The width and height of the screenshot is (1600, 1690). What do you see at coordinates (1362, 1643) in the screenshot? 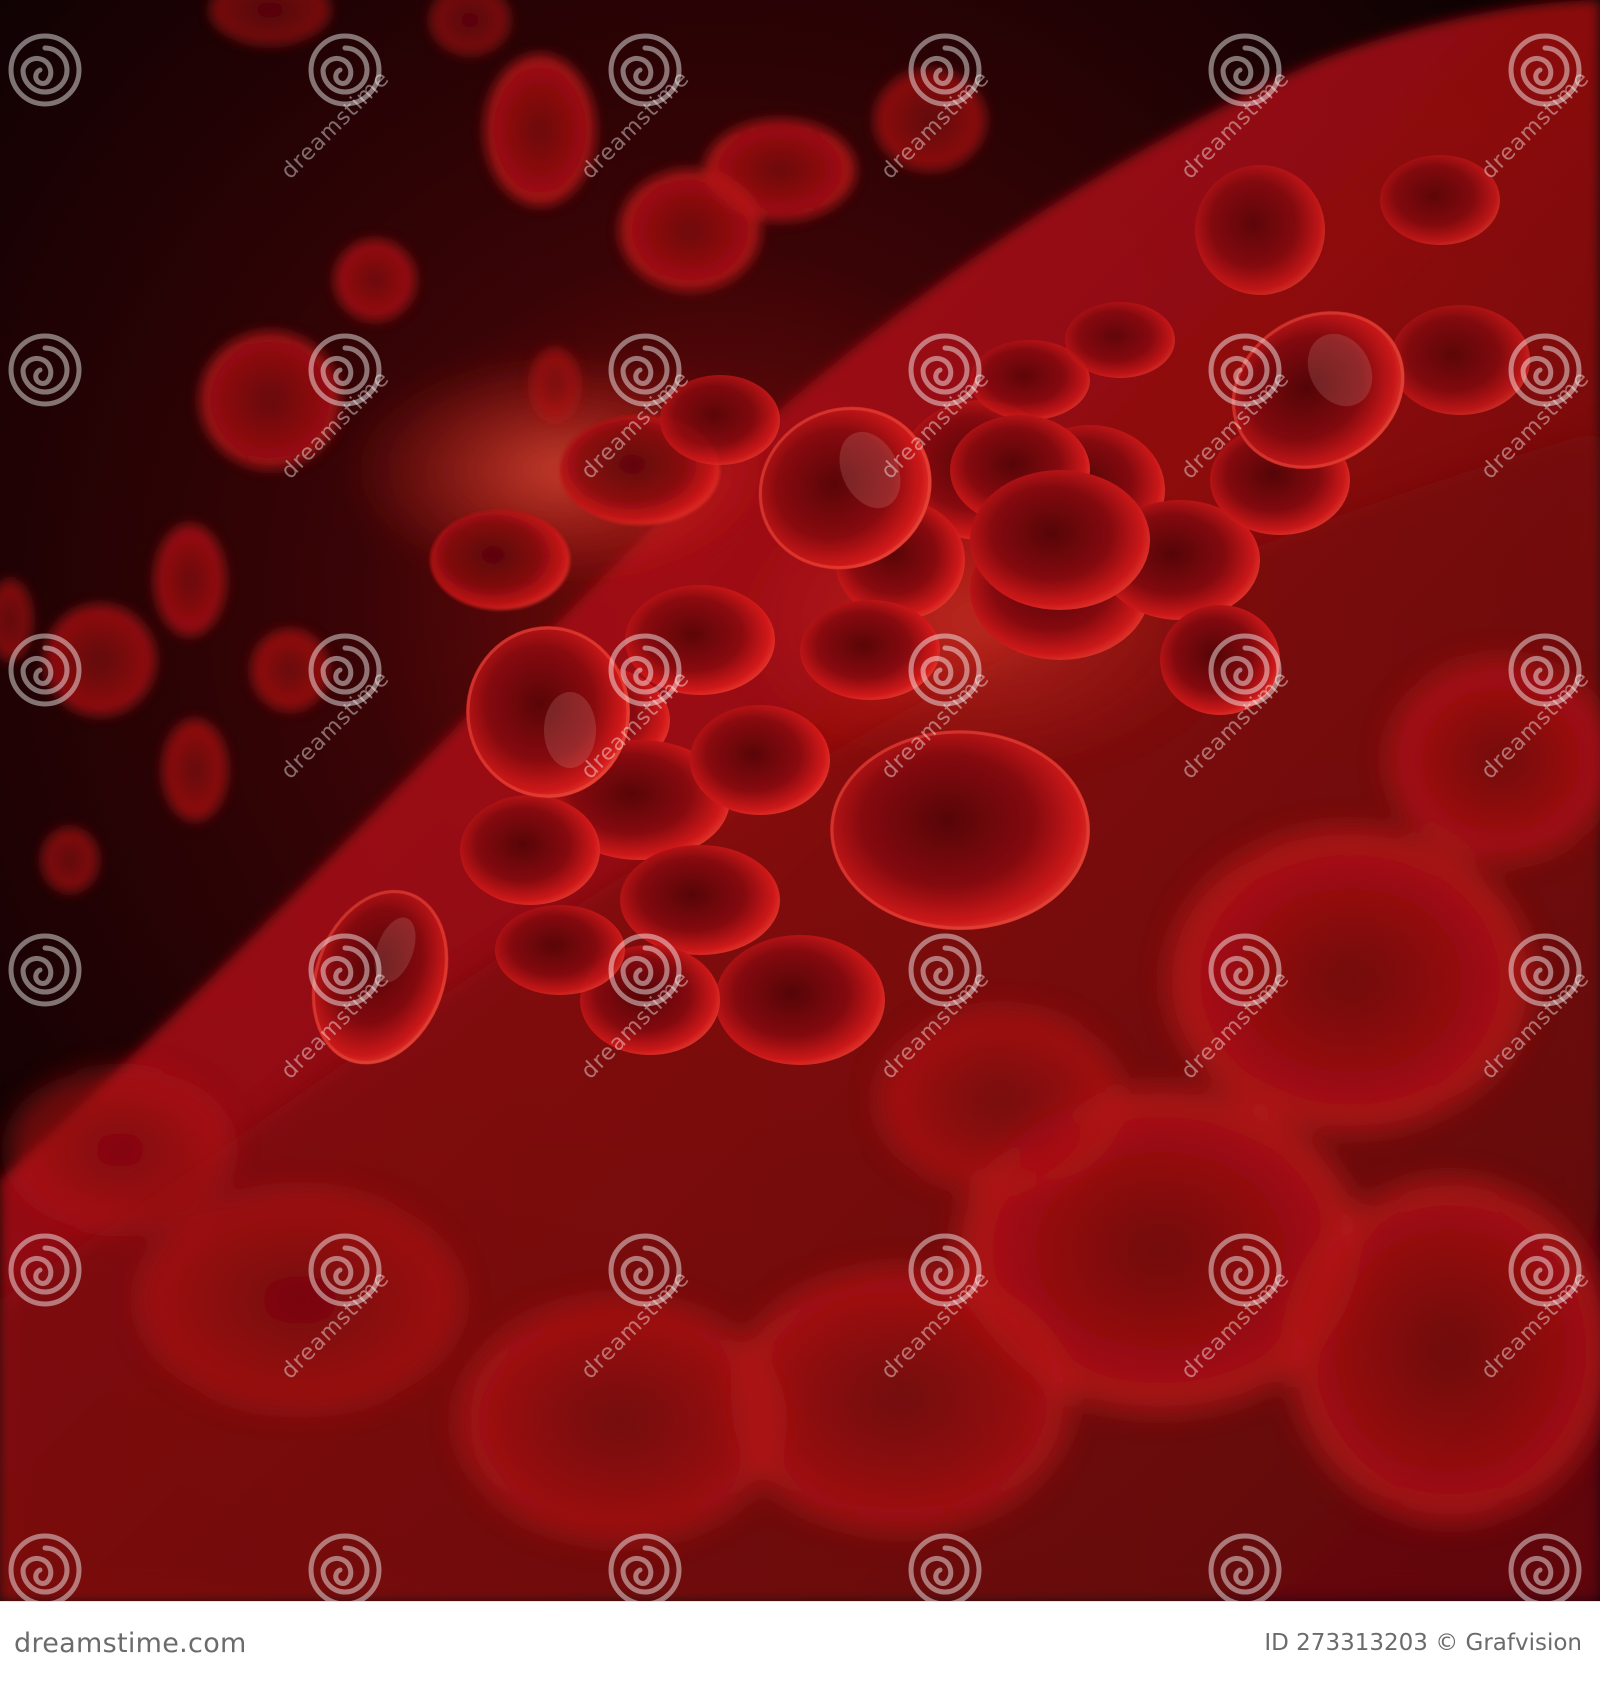
I see `image-id-number: 273313203` at bounding box center [1362, 1643].